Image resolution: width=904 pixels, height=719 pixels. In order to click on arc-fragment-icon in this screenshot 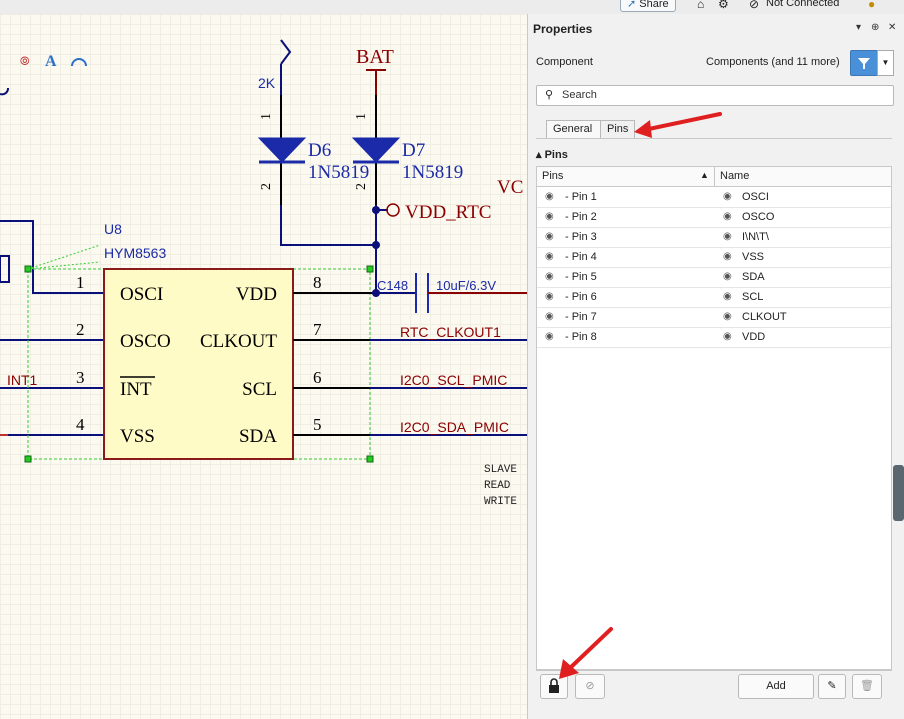, I will do `click(4, 91)`.